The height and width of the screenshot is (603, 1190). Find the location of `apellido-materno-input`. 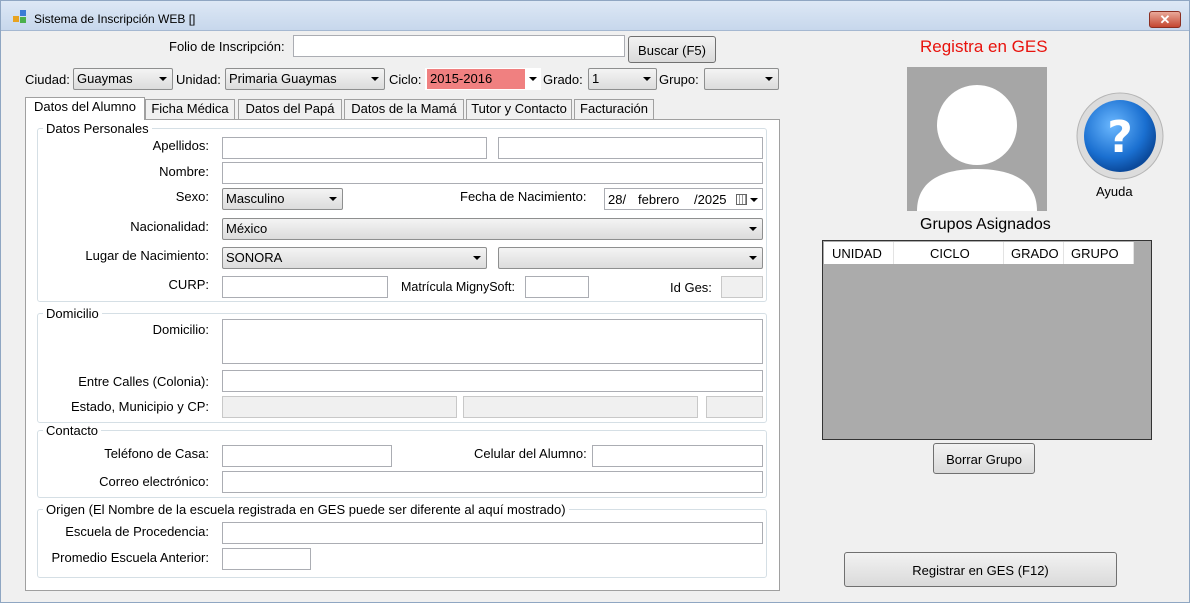

apellido-materno-input is located at coordinates (630, 148).